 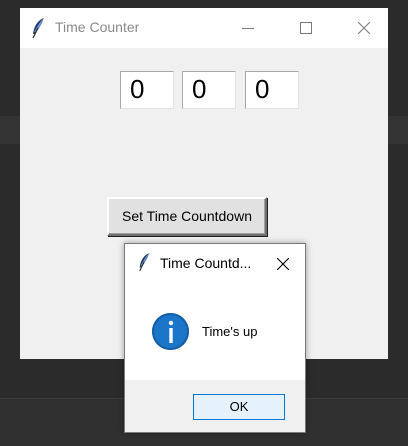 I want to click on maximize-icon, so click(x=306, y=28).